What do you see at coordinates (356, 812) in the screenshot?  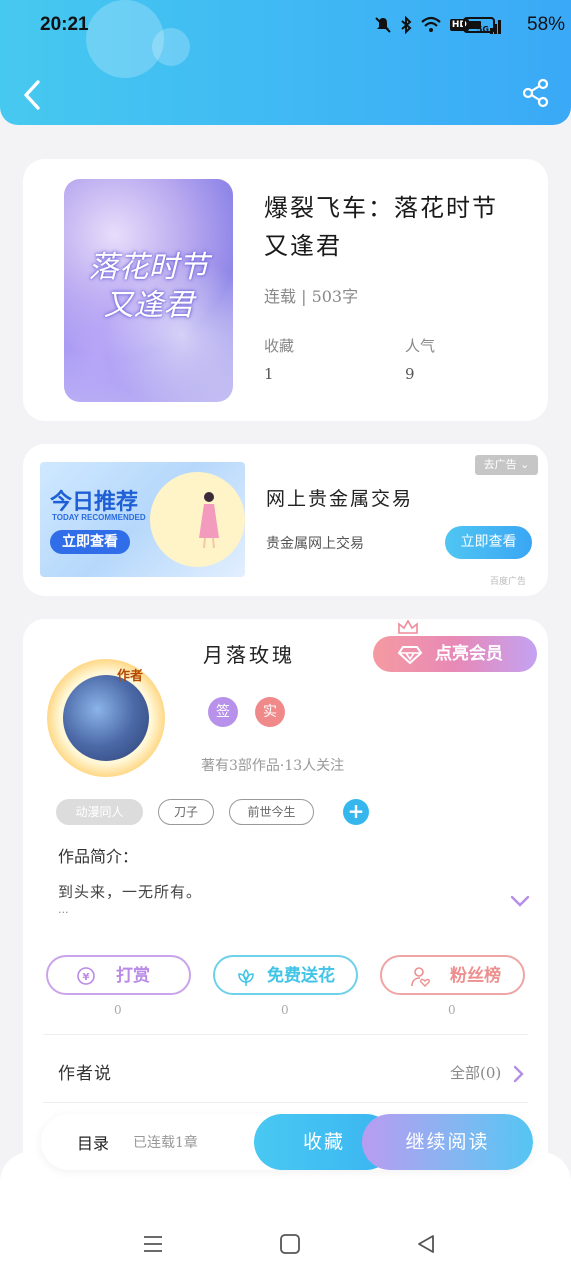 I see `add-tag-button: +` at bounding box center [356, 812].